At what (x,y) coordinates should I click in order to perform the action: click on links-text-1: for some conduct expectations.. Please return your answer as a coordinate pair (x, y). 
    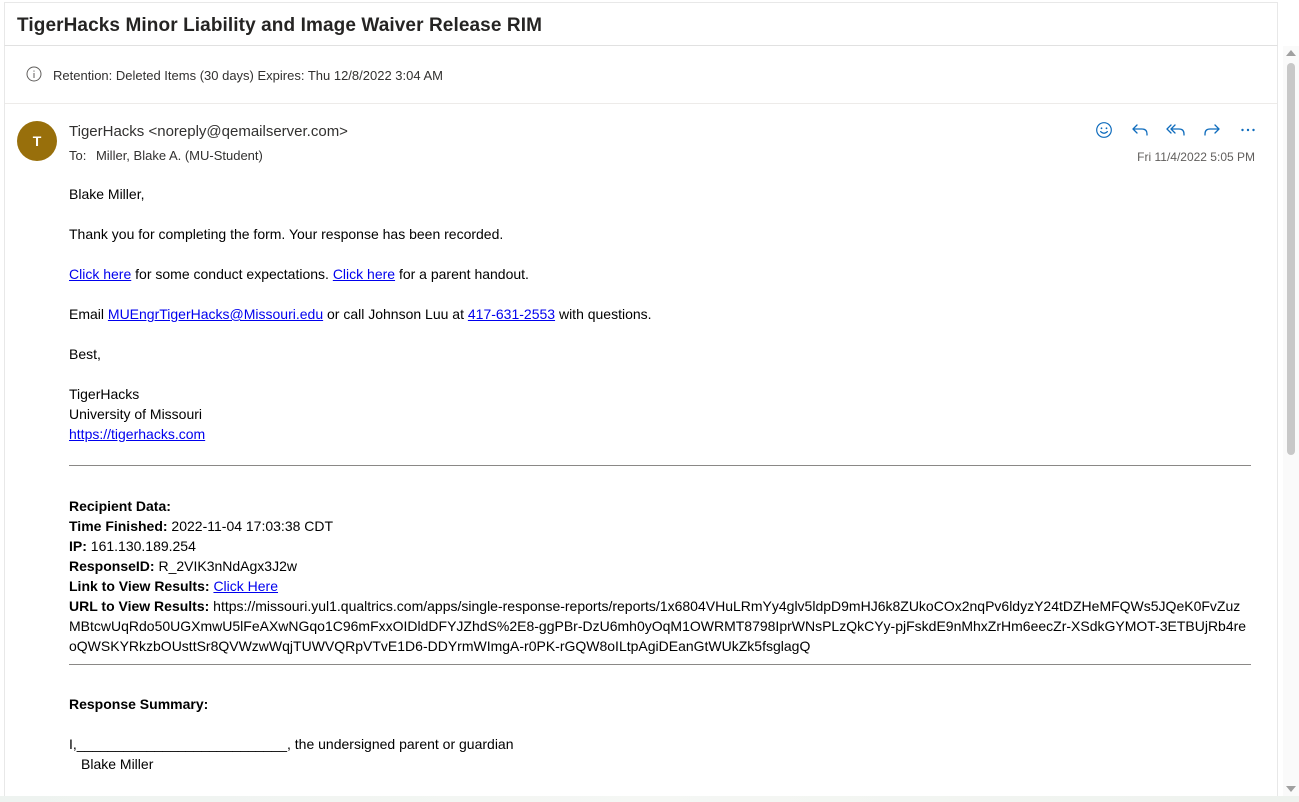
    Looking at the image, I should click on (232, 274).